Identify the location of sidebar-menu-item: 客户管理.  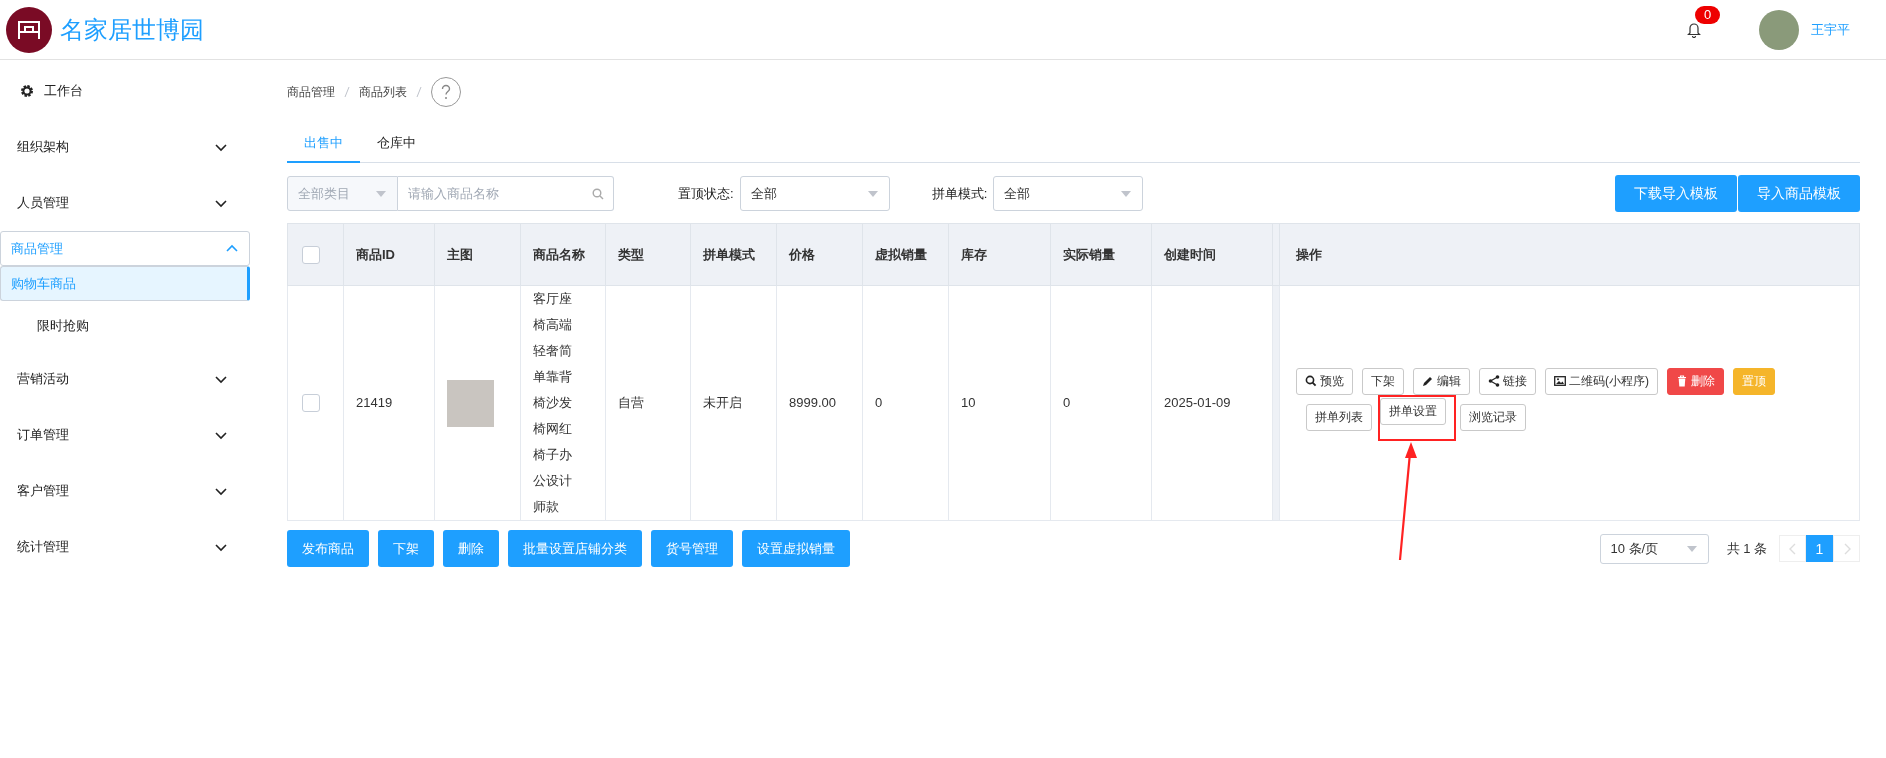
(125, 491).